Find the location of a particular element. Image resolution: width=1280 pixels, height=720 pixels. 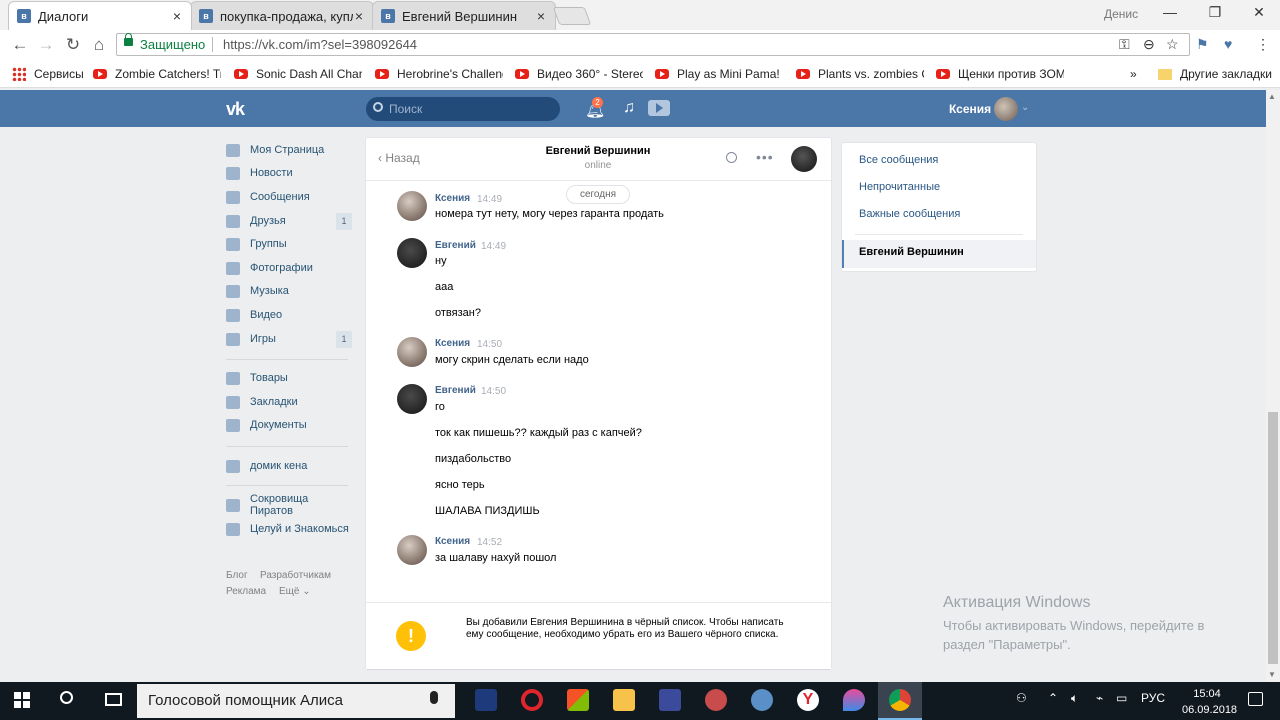

opera-icon is located at coordinates (532, 700).